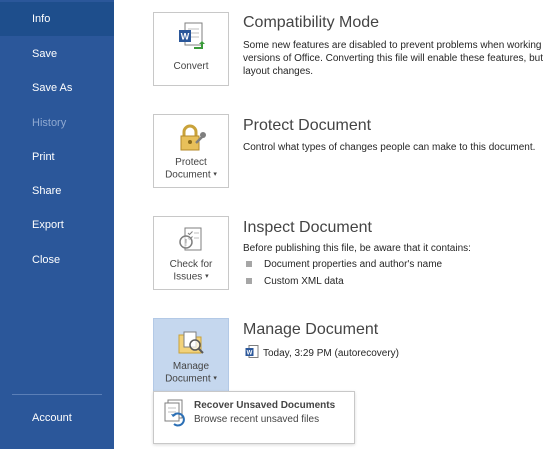  Describe the element at coordinates (307, 125) in the screenshot. I see `protect-document-title: Protect Document` at that location.